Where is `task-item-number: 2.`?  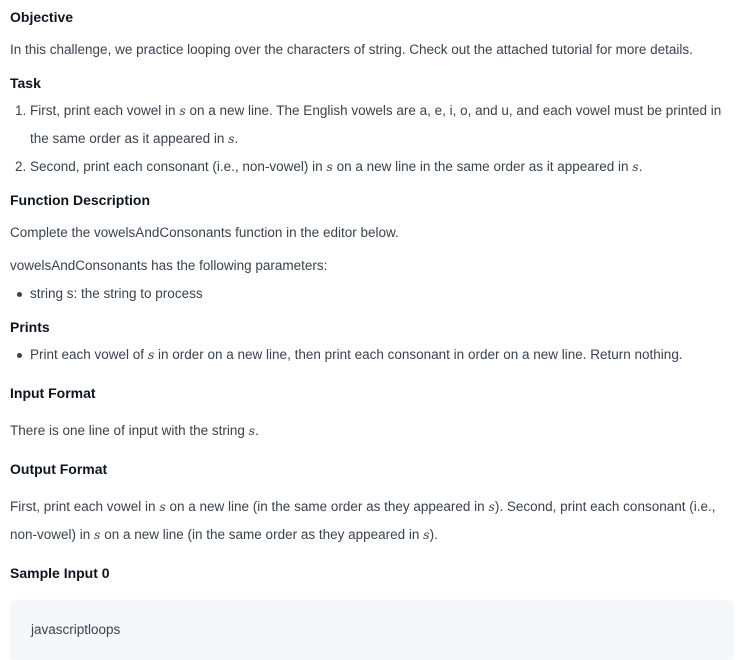
task-item-number: 2. is located at coordinates (21, 166).